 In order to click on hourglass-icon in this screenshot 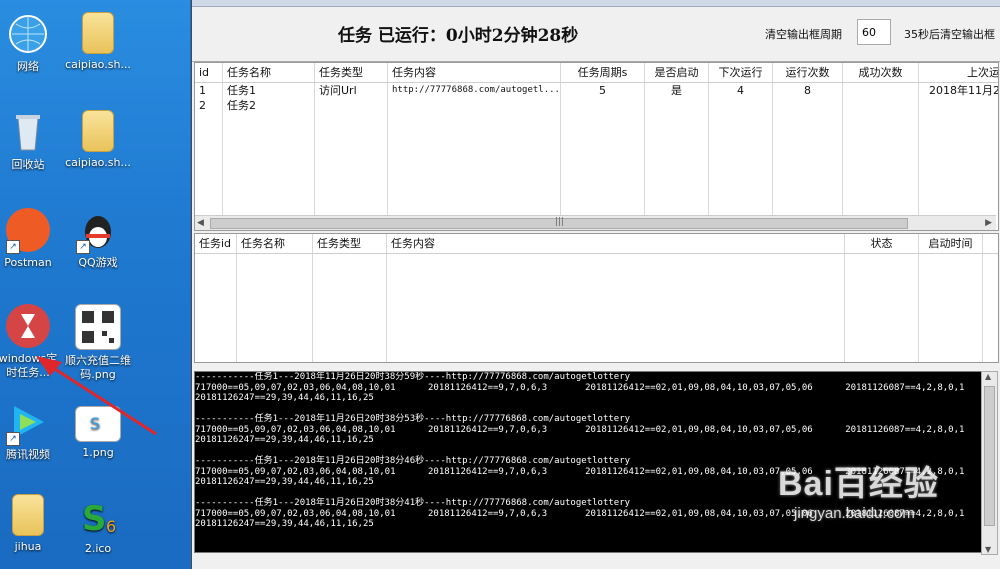, I will do `click(28, 326)`.